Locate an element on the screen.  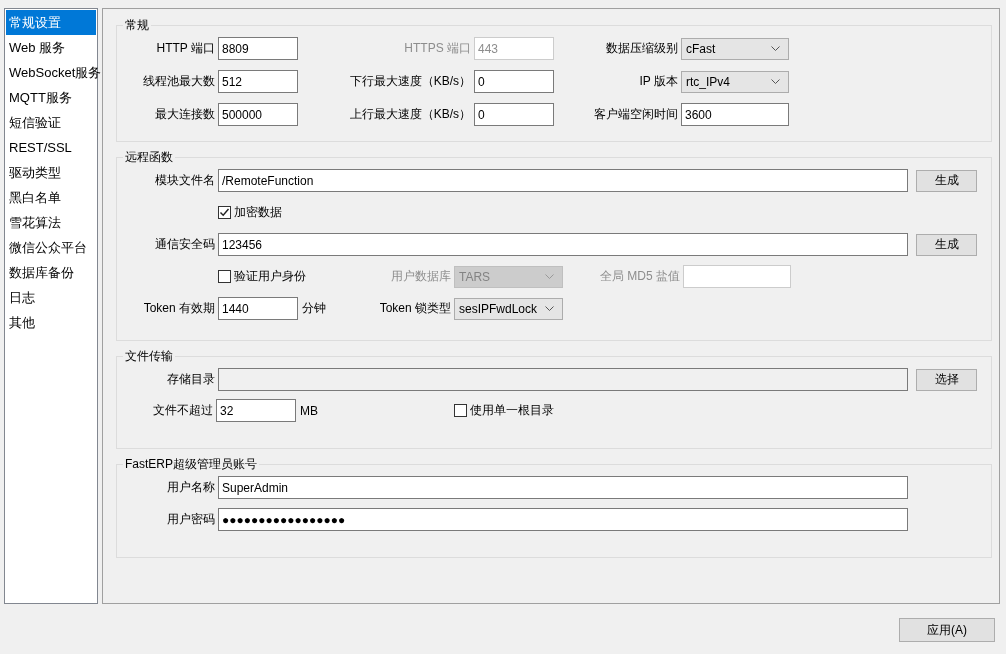
sidebar-item: 黑白名单 is located at coordinates (51, 197).